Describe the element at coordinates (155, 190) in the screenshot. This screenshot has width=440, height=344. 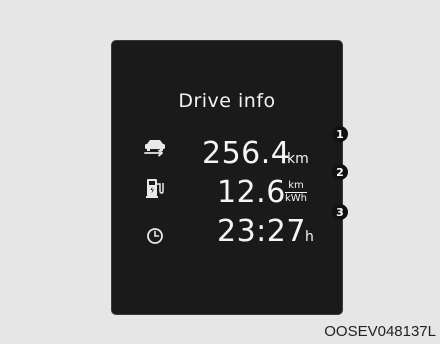
I see `charging-station-icon` at that location.